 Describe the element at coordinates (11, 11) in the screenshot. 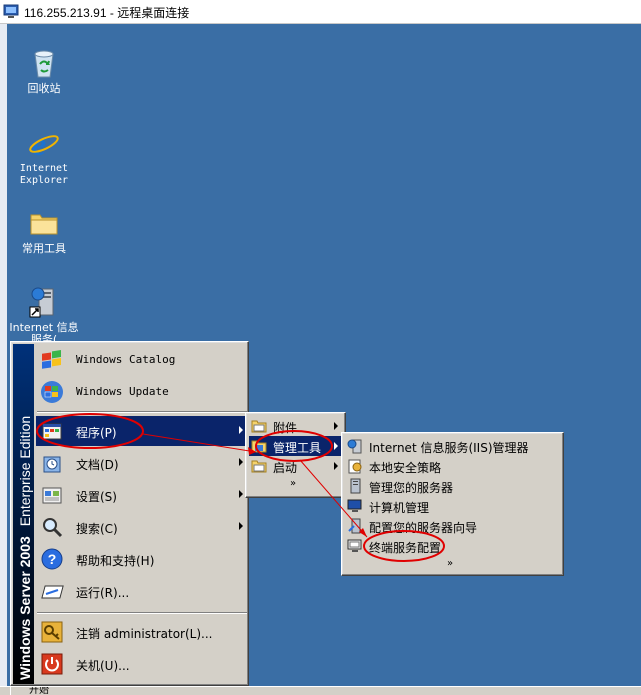

I see `remote-desktop-icon` at that location.